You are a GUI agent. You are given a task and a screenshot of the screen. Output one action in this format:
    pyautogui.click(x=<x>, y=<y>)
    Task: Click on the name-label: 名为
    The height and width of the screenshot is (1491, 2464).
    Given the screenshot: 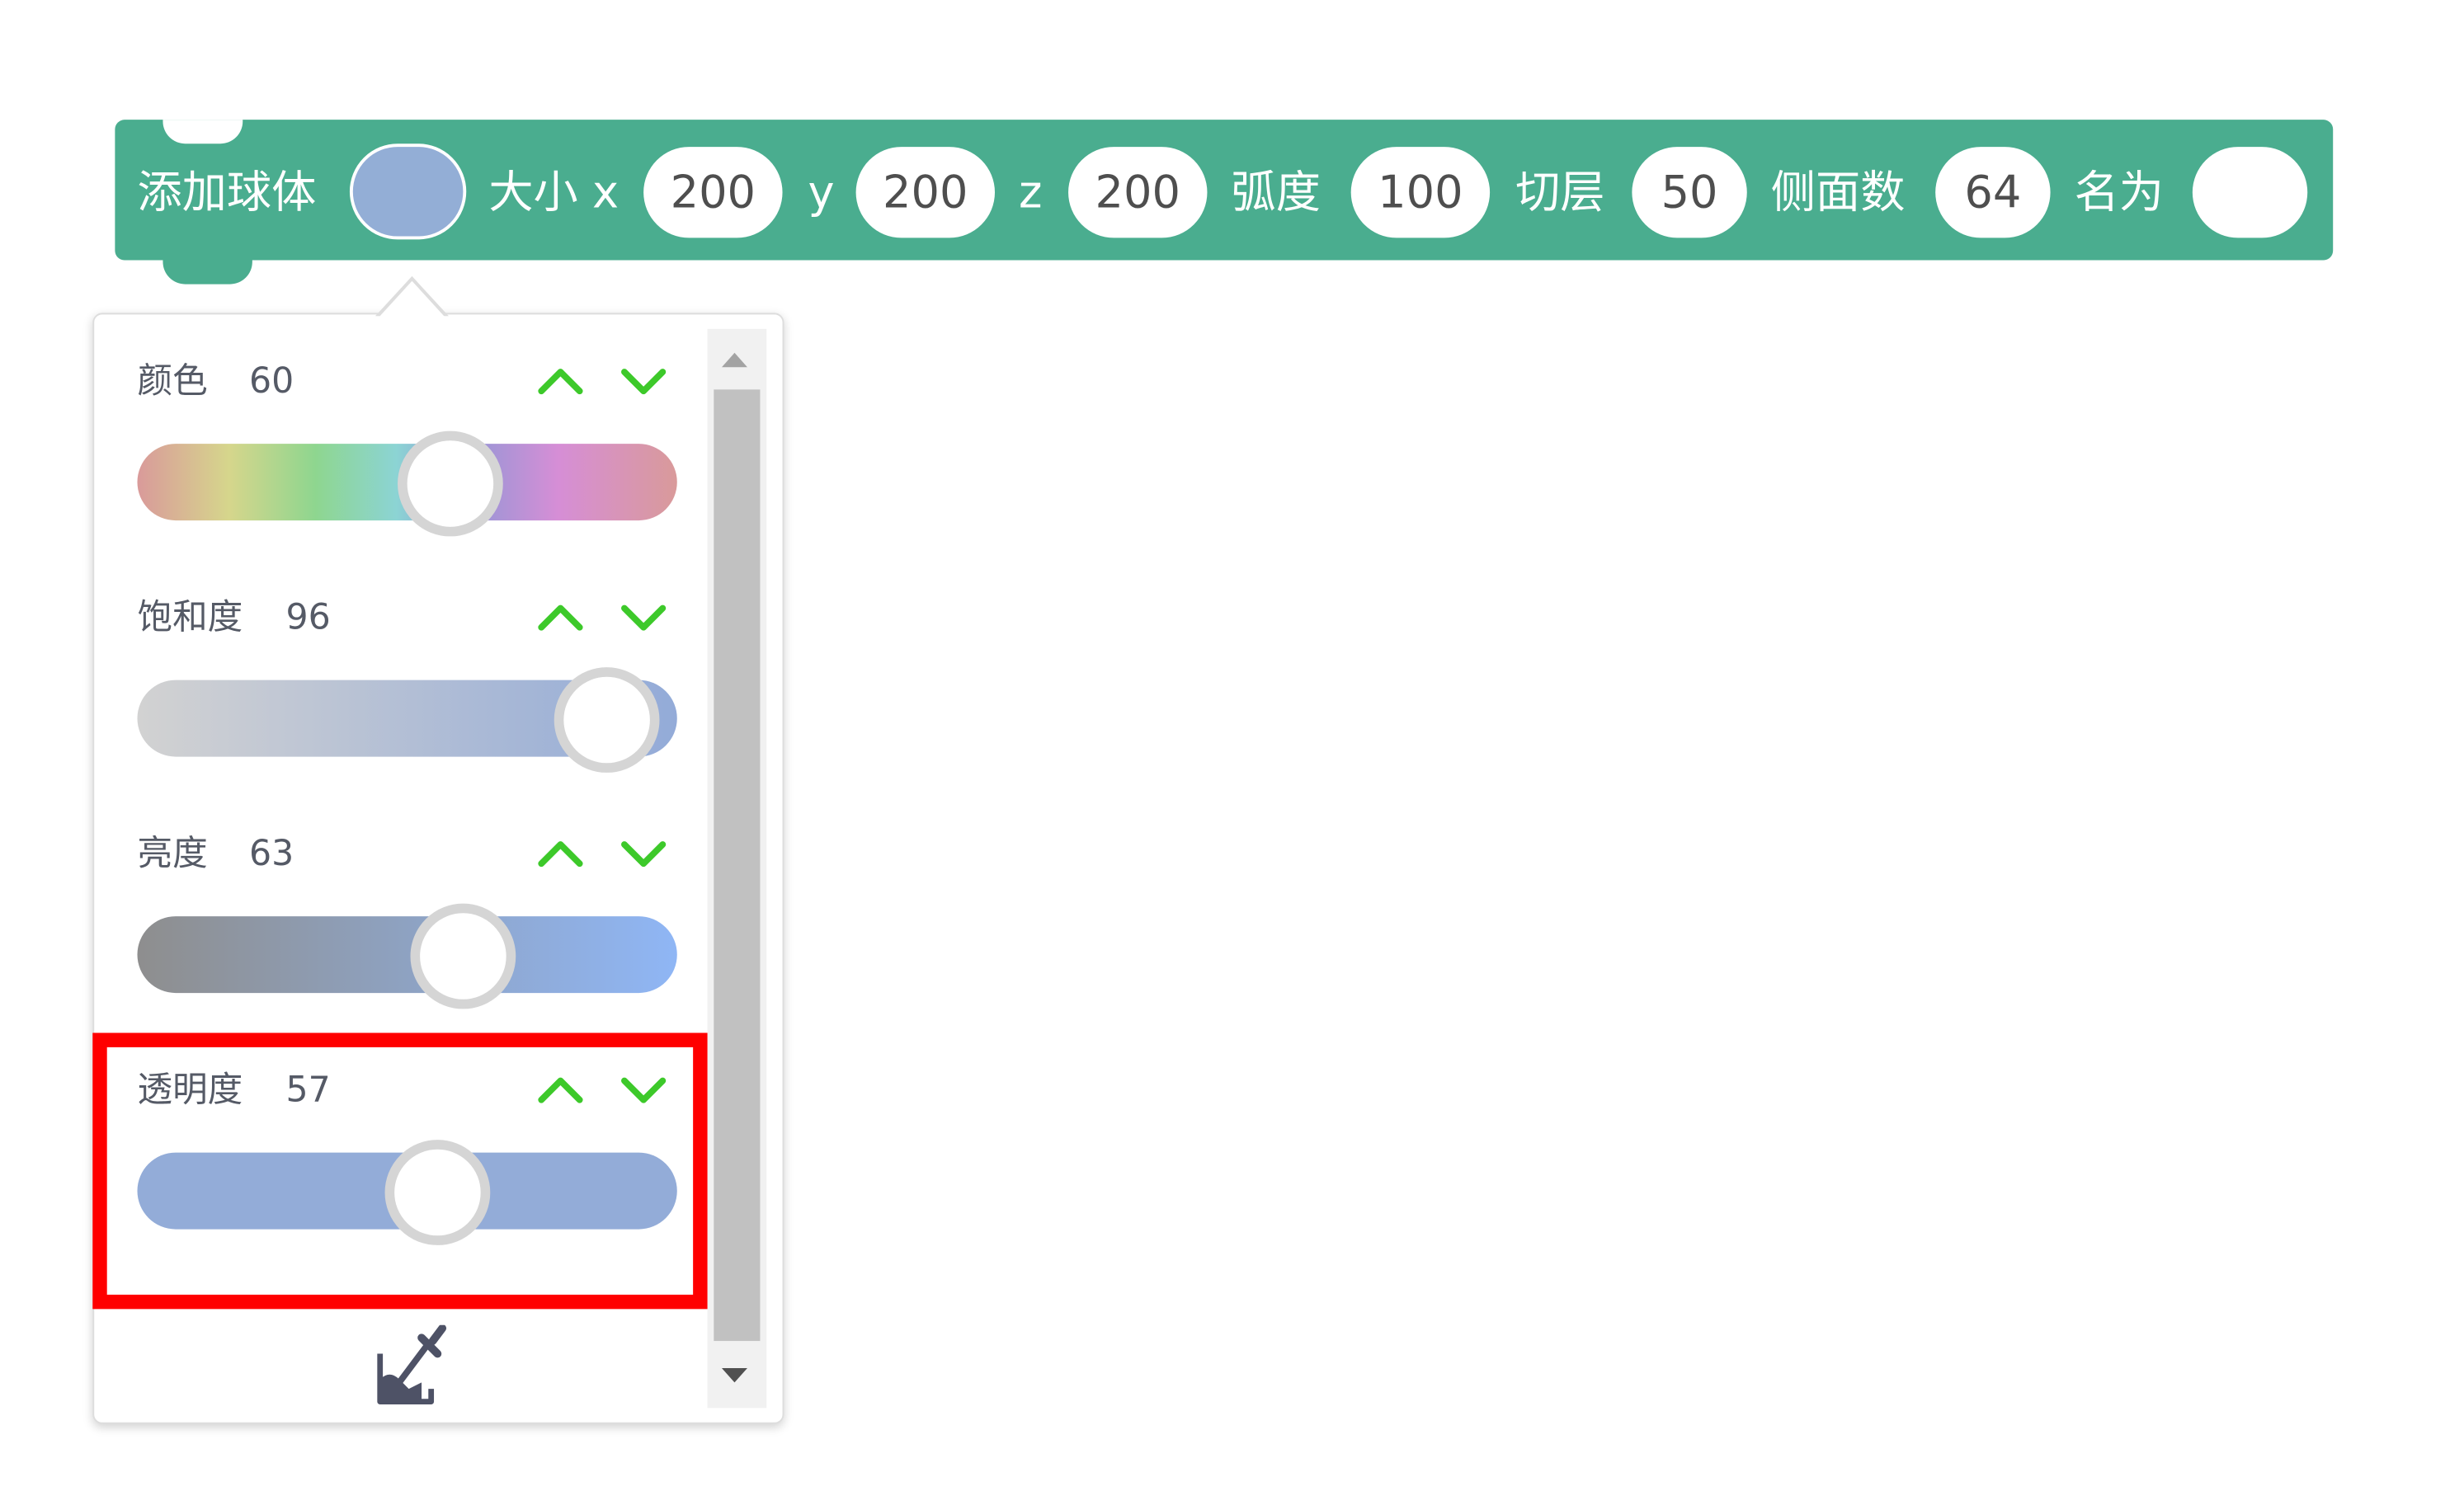 What is the action you would take?
    pyautogui.click(x=2119, y=192)
    